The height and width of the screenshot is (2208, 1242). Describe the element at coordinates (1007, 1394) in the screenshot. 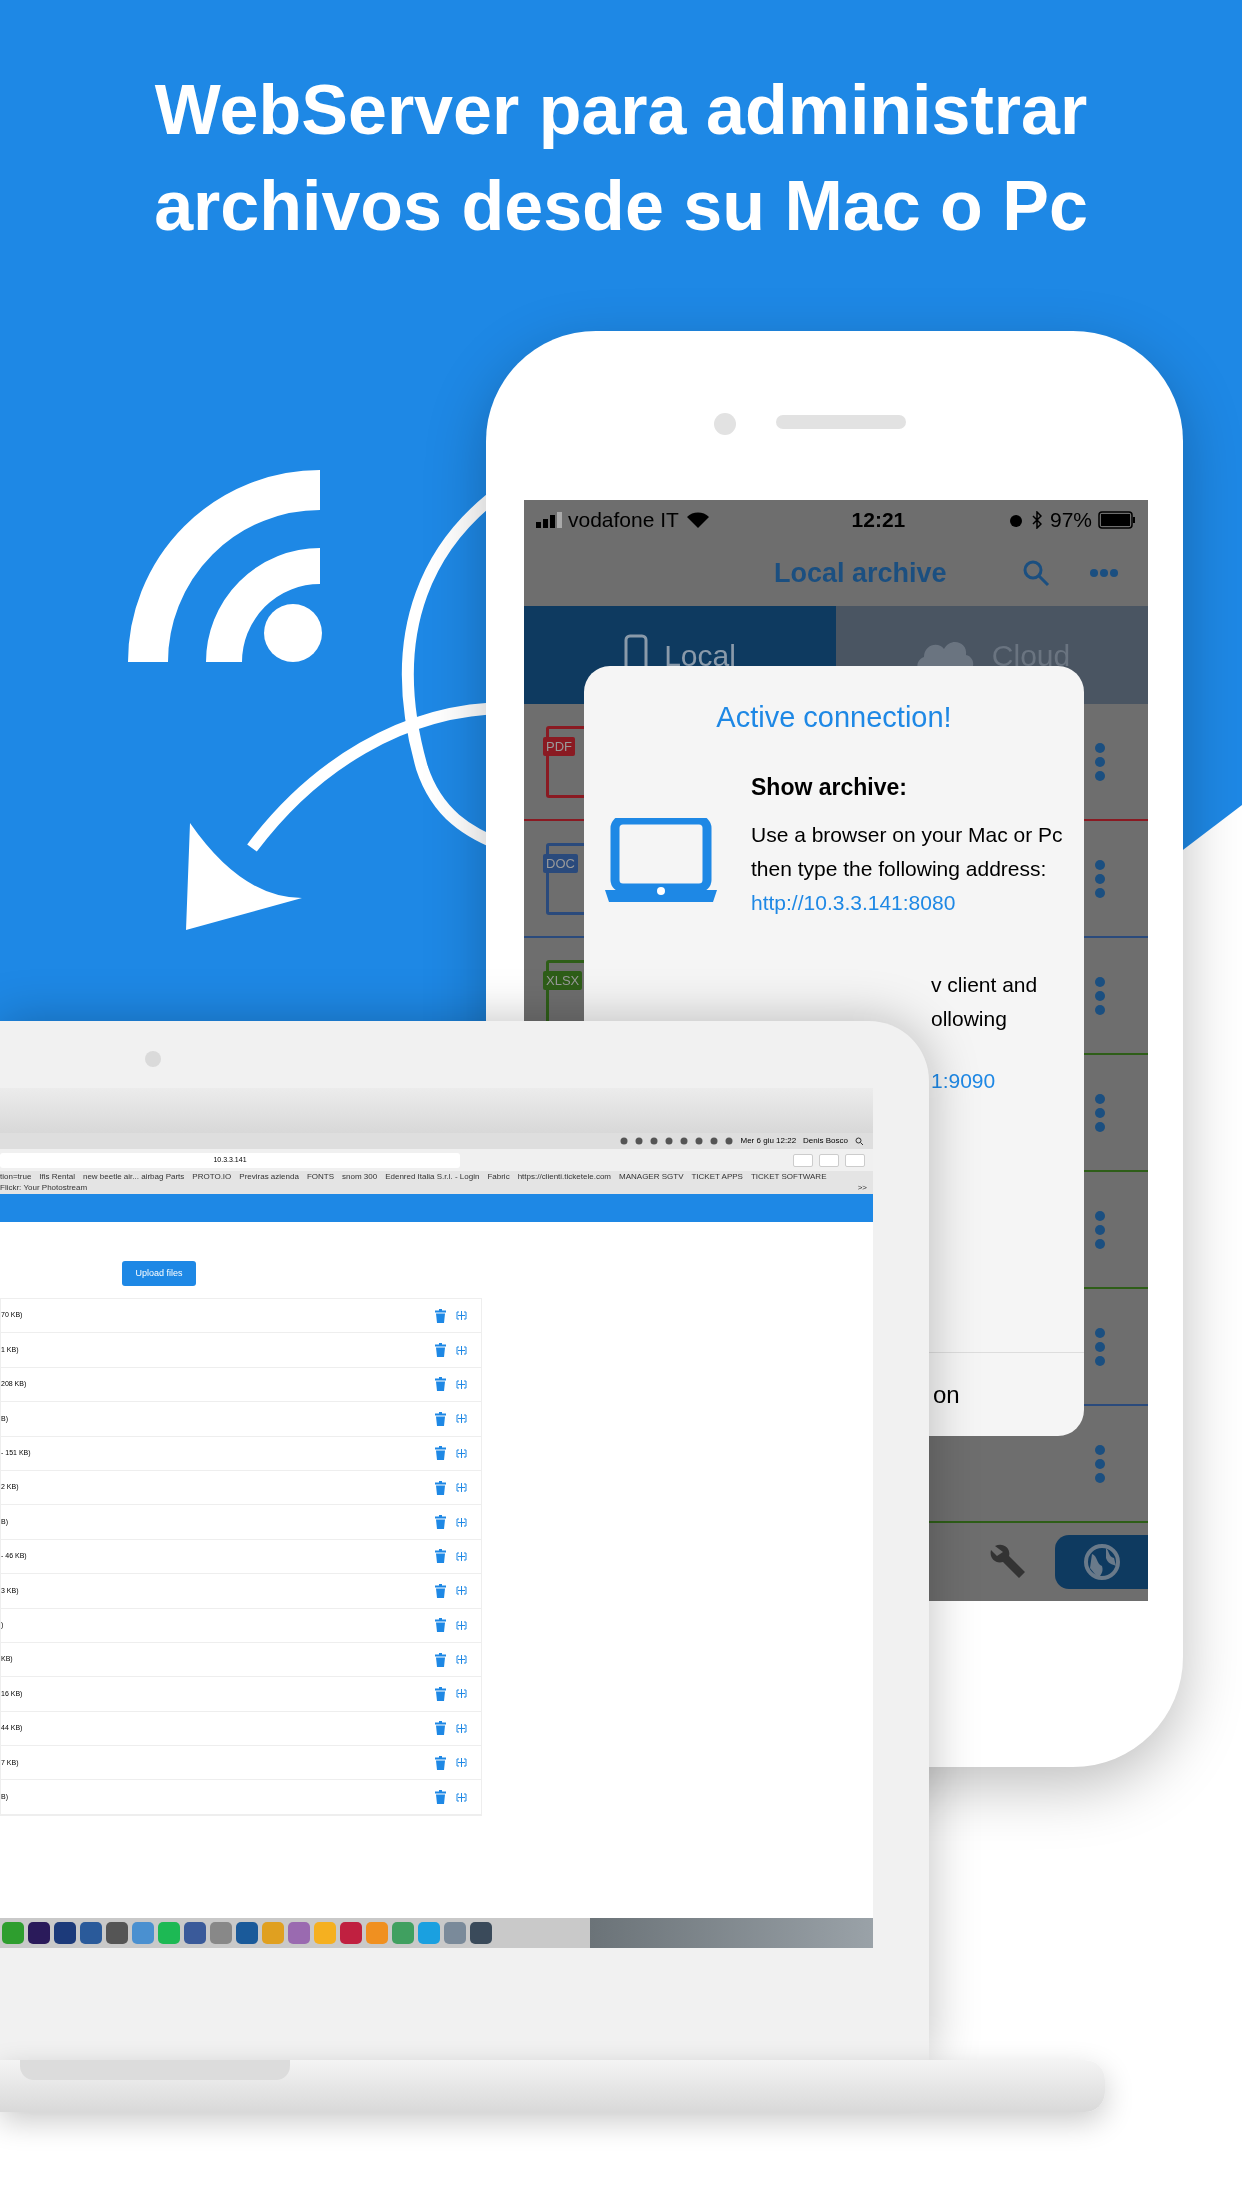

I see `dialog-button: on` at that location.